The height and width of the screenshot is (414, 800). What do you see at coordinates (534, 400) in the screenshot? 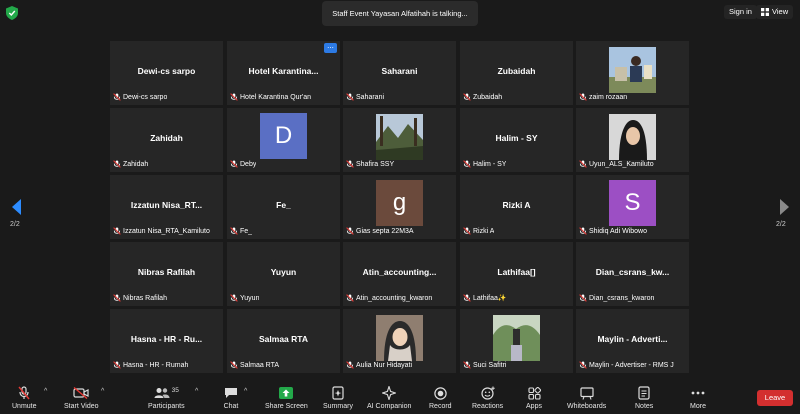
I see `apps-button: Apps` at bounding box center [534, 400].